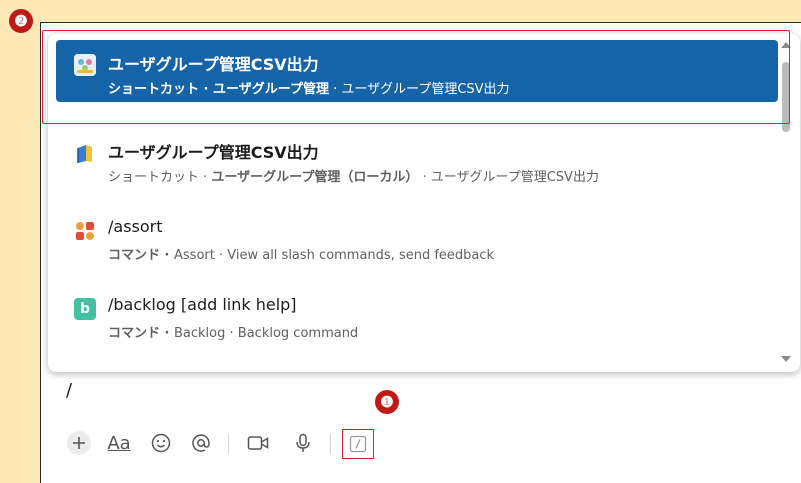 The width and height of the screenshot is (801, 483). I want to click on emoji-button, so click(161, 443).